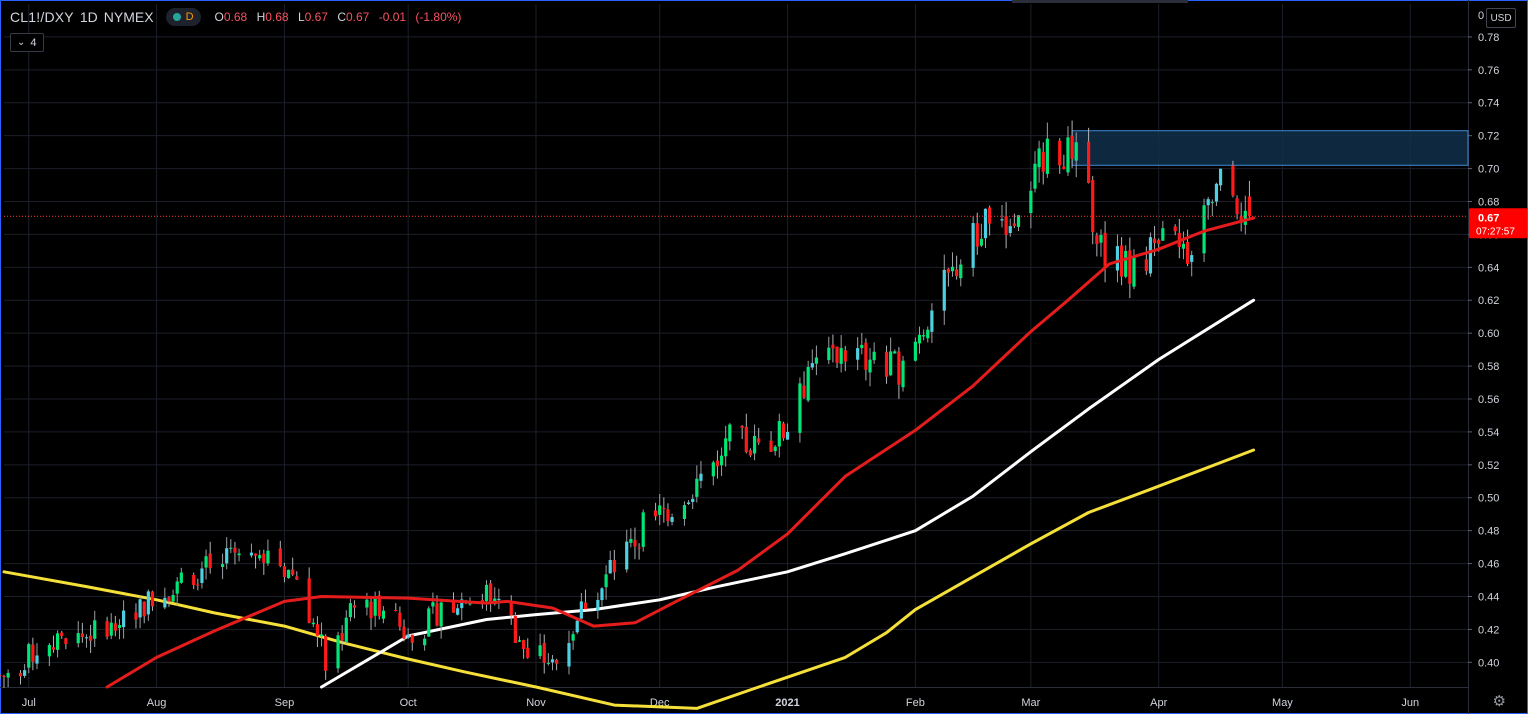 This screenshot has height=714, width=1528. What do you see at coordinates (1488, 532) in the screenshot?
I see `y-tick-label: 0.48` at bounding box center [1488, 532].